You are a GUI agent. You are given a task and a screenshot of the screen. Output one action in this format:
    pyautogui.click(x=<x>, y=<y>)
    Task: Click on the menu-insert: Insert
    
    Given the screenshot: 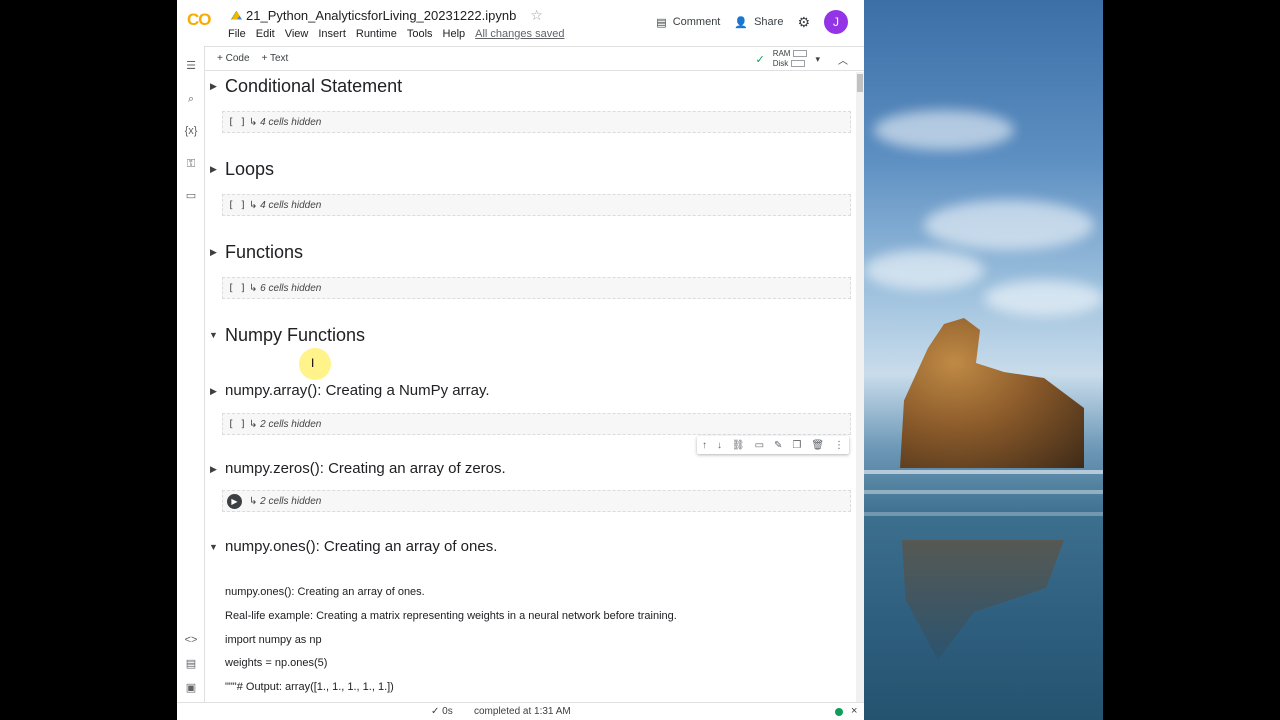 What is the action you would take?
    pyautogui.click(x=332, y=34)
    